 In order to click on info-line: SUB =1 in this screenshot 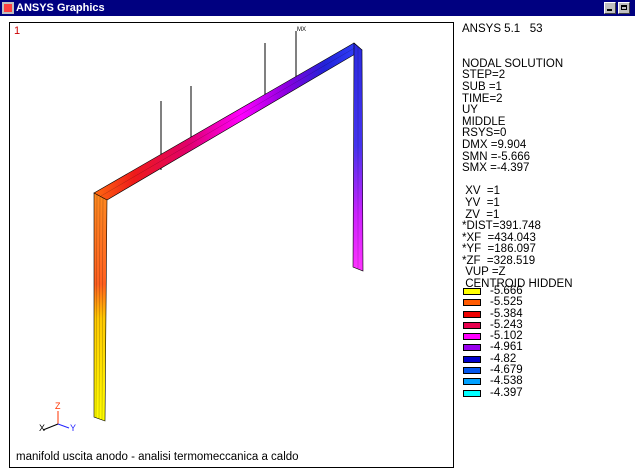, I will do `click(482, 86)`.